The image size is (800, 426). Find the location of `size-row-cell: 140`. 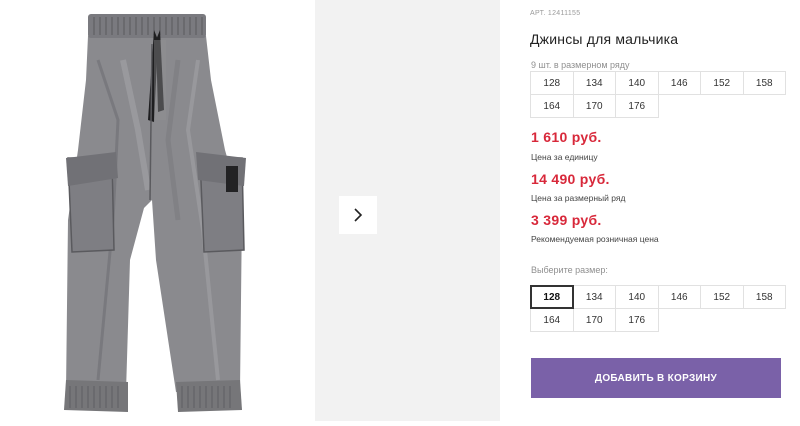

size-row-cell: 140 is located at coordinates (637, 83).